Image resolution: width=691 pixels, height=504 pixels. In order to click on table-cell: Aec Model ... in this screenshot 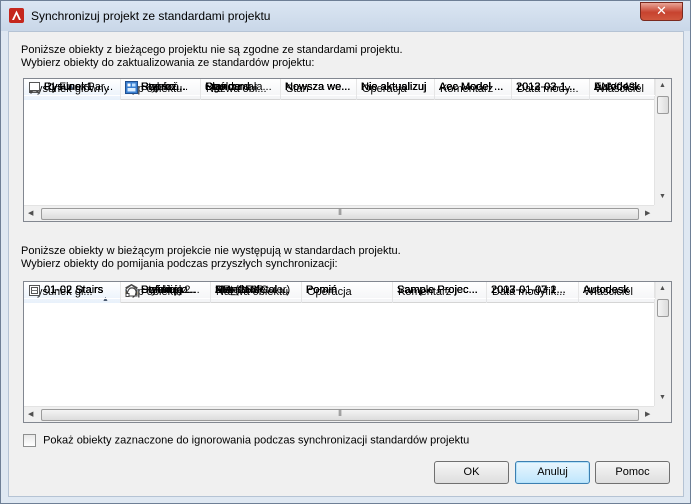, I will do `click(473, 87)`.